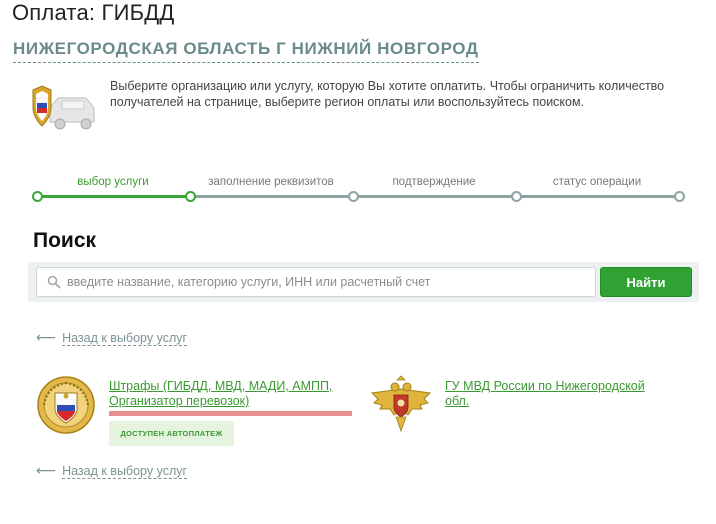  I want to click on gibdd-emblem-icon, so click(66, 405).